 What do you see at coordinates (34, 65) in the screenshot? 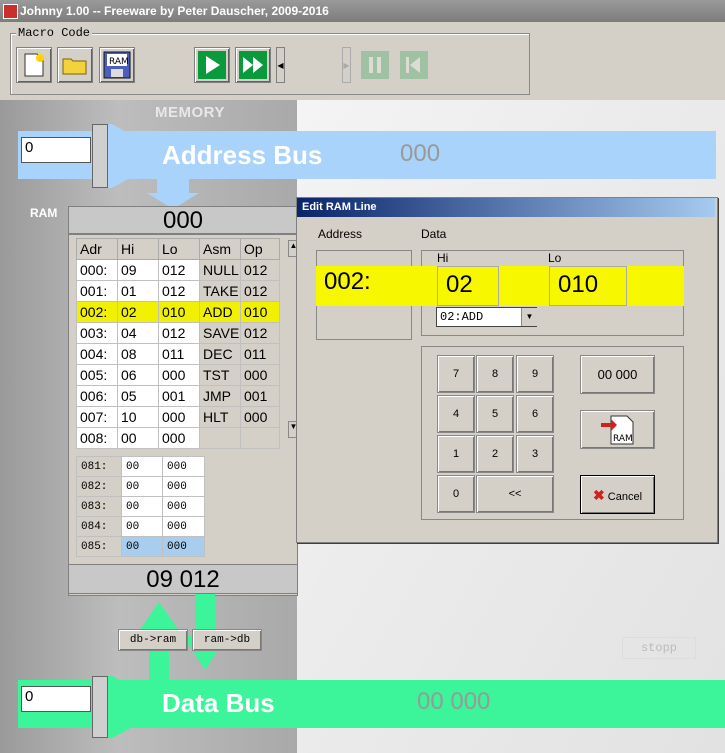
I see `new-file-button` at bounding box center [34, 65].